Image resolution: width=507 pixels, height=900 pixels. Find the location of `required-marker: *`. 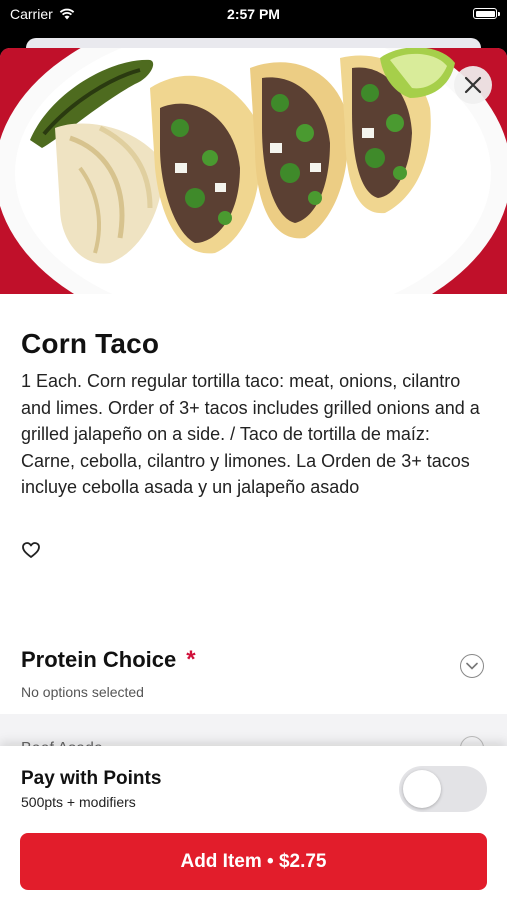

required-marker: * is located at coordinates (191, 659).